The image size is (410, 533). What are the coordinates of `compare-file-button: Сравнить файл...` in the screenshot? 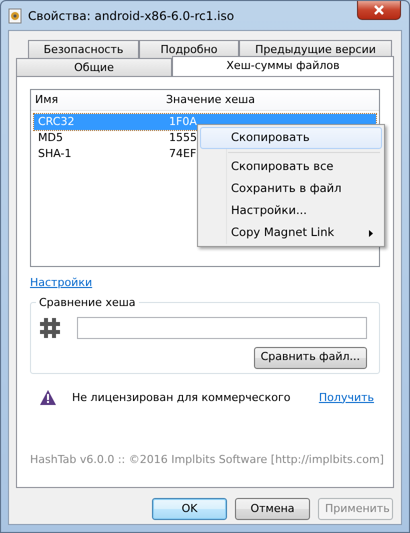 It's located at (310, 357).